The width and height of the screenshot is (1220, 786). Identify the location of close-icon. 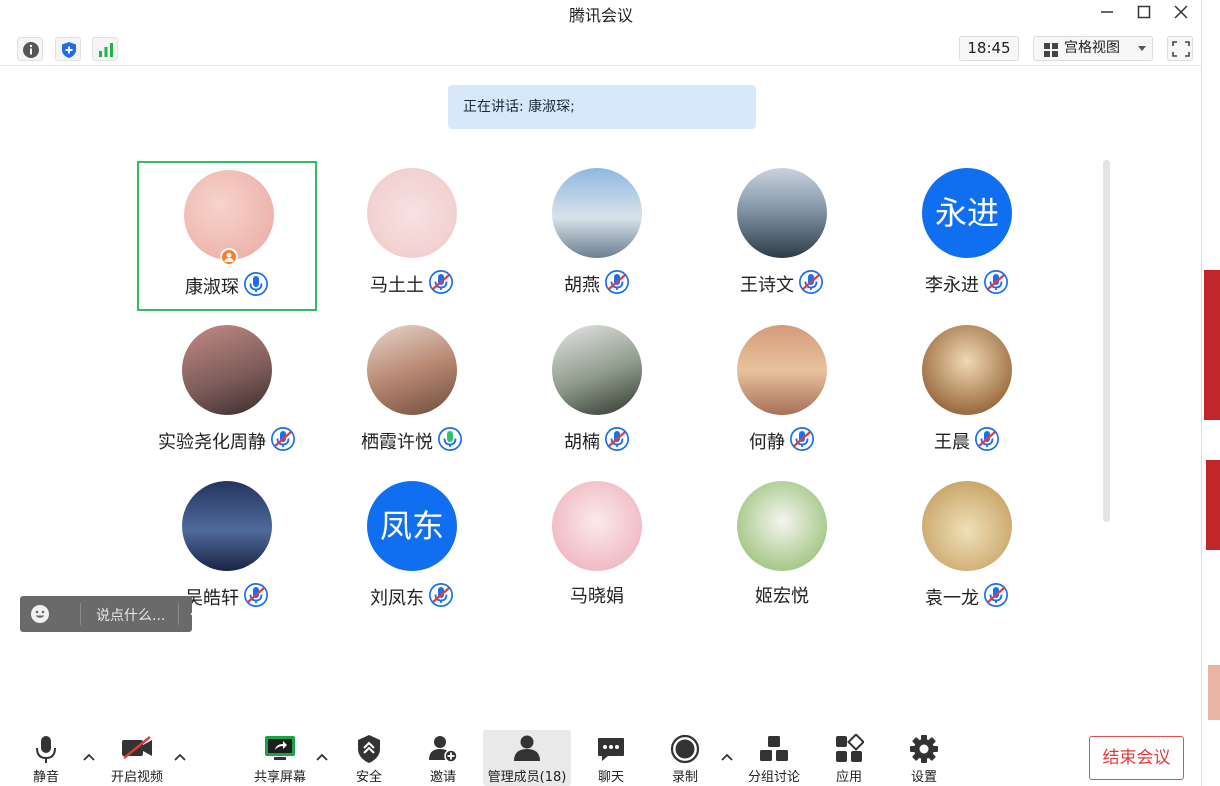
(1181, 12).